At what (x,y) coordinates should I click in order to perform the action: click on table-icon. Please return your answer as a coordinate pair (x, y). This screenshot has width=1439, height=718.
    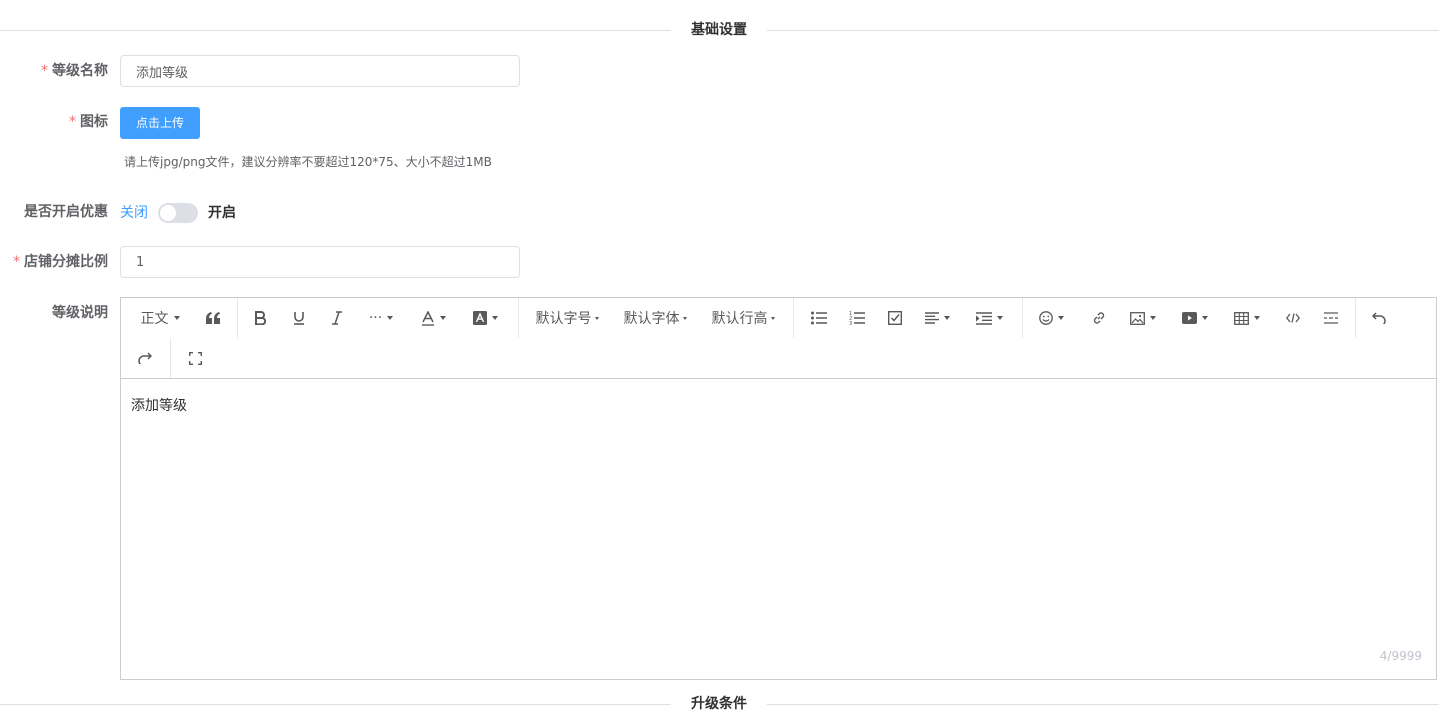
    Looking at the image, I should click on (1247, 318).